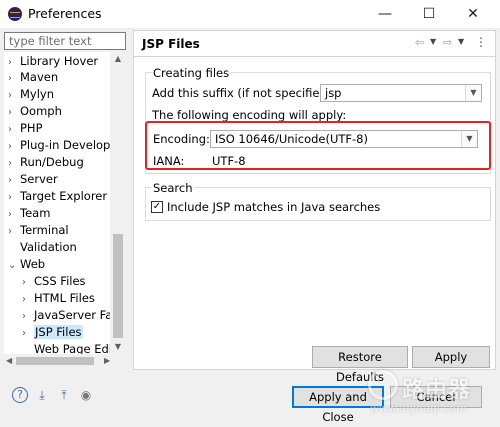  I want to click on back-arrow-icon: ⇦, so click(419, 42).